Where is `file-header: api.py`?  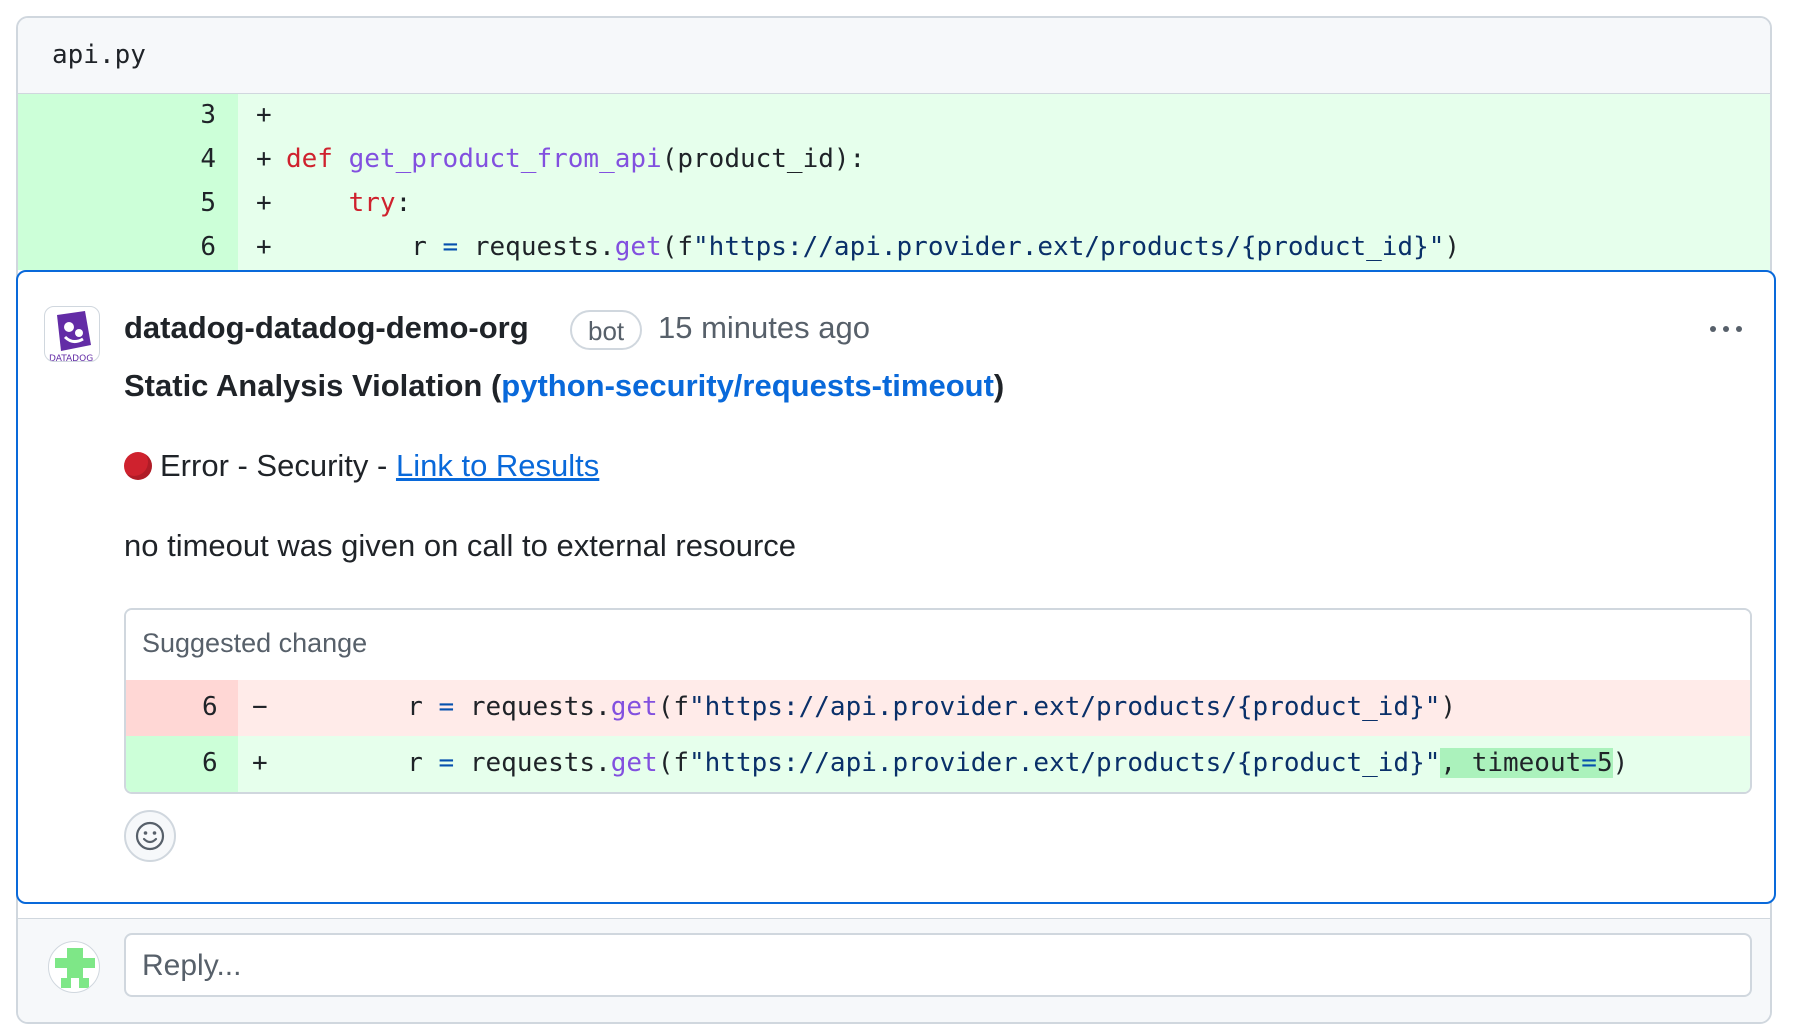 file-header: api.py is located at coordinates (894, 56).